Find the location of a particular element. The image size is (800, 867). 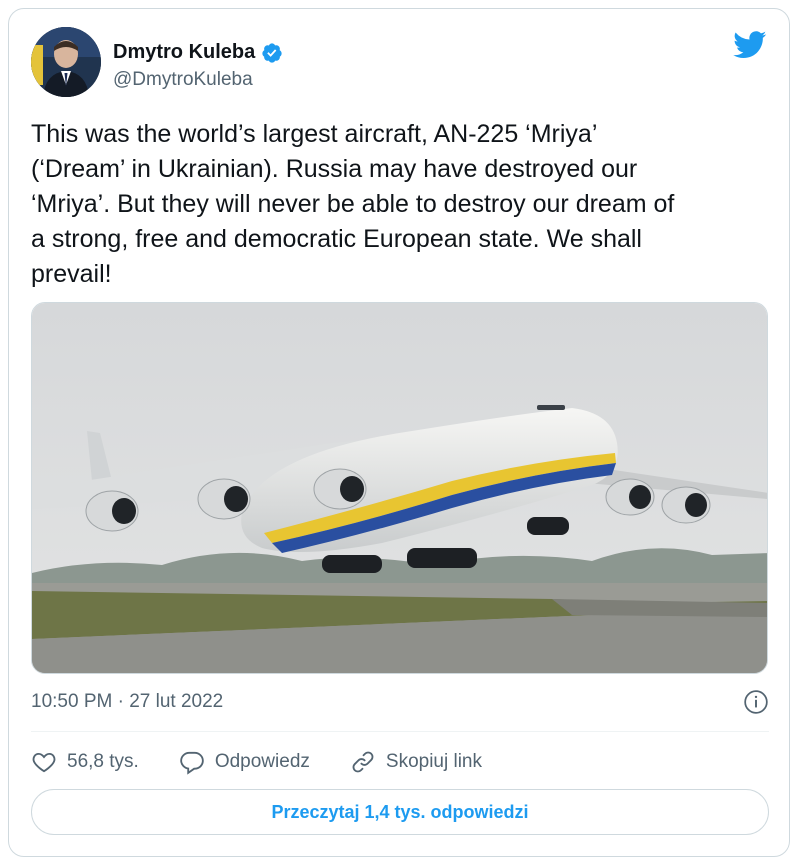

author-name-row: Dmytro Kuleba is located at coordinates (198, 52).